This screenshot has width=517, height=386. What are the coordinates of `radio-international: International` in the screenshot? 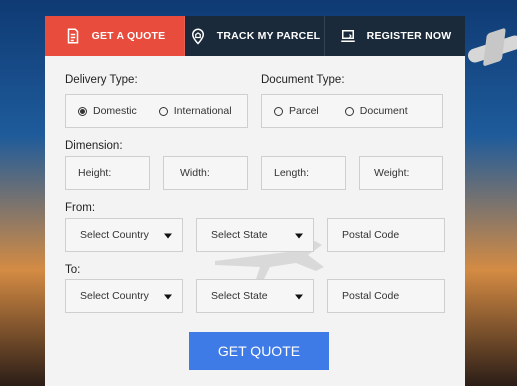 It's located at (195, 111).